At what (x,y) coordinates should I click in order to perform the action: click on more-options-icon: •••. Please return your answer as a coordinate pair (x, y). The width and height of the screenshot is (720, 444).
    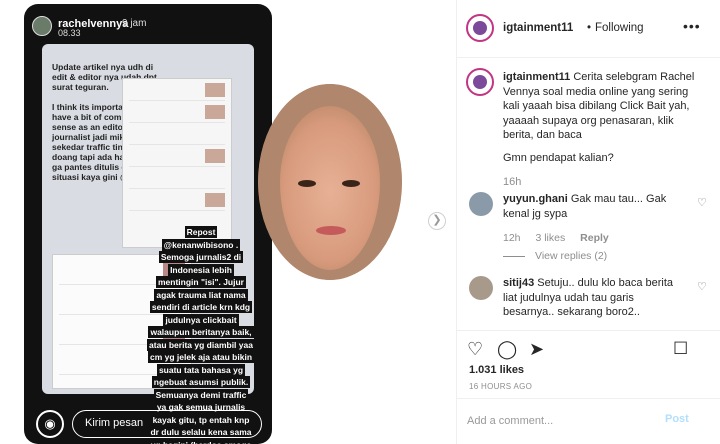
    Looking at the image, I should click on (692, 26).